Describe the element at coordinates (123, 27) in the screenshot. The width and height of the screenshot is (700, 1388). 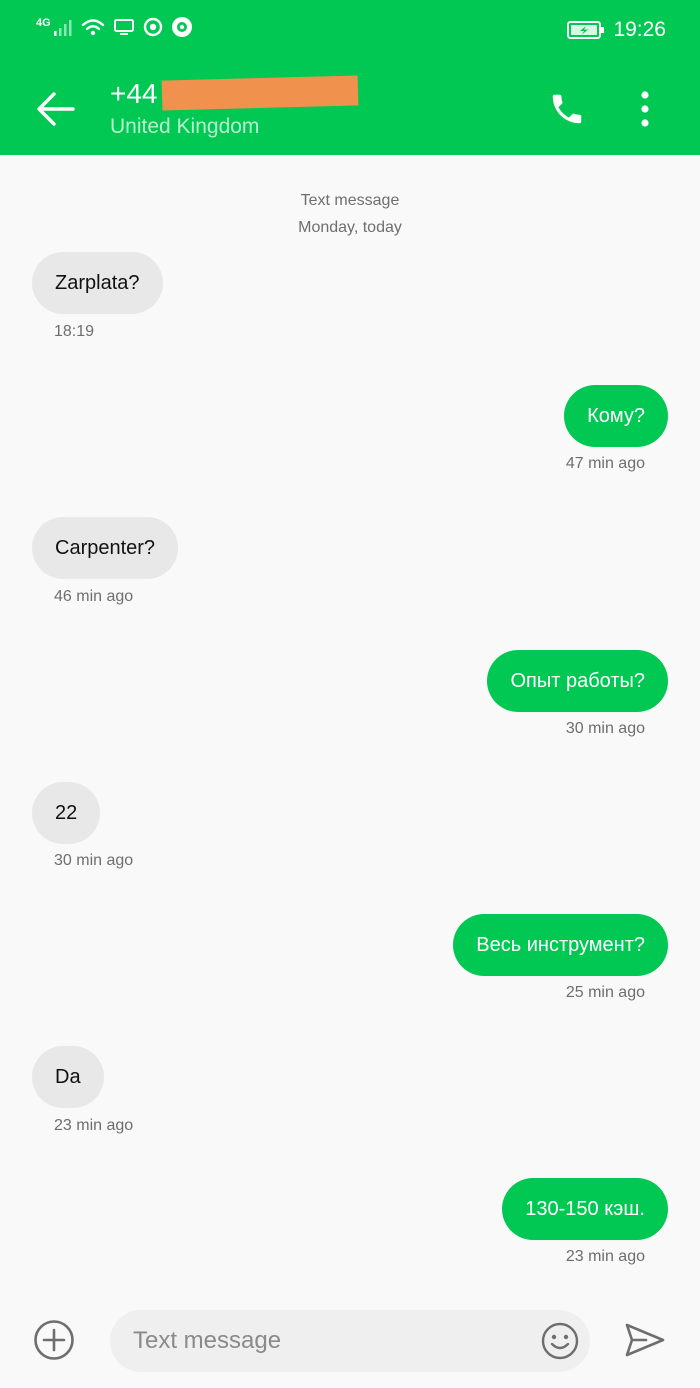
I see `screen-cast-icon` at that location.